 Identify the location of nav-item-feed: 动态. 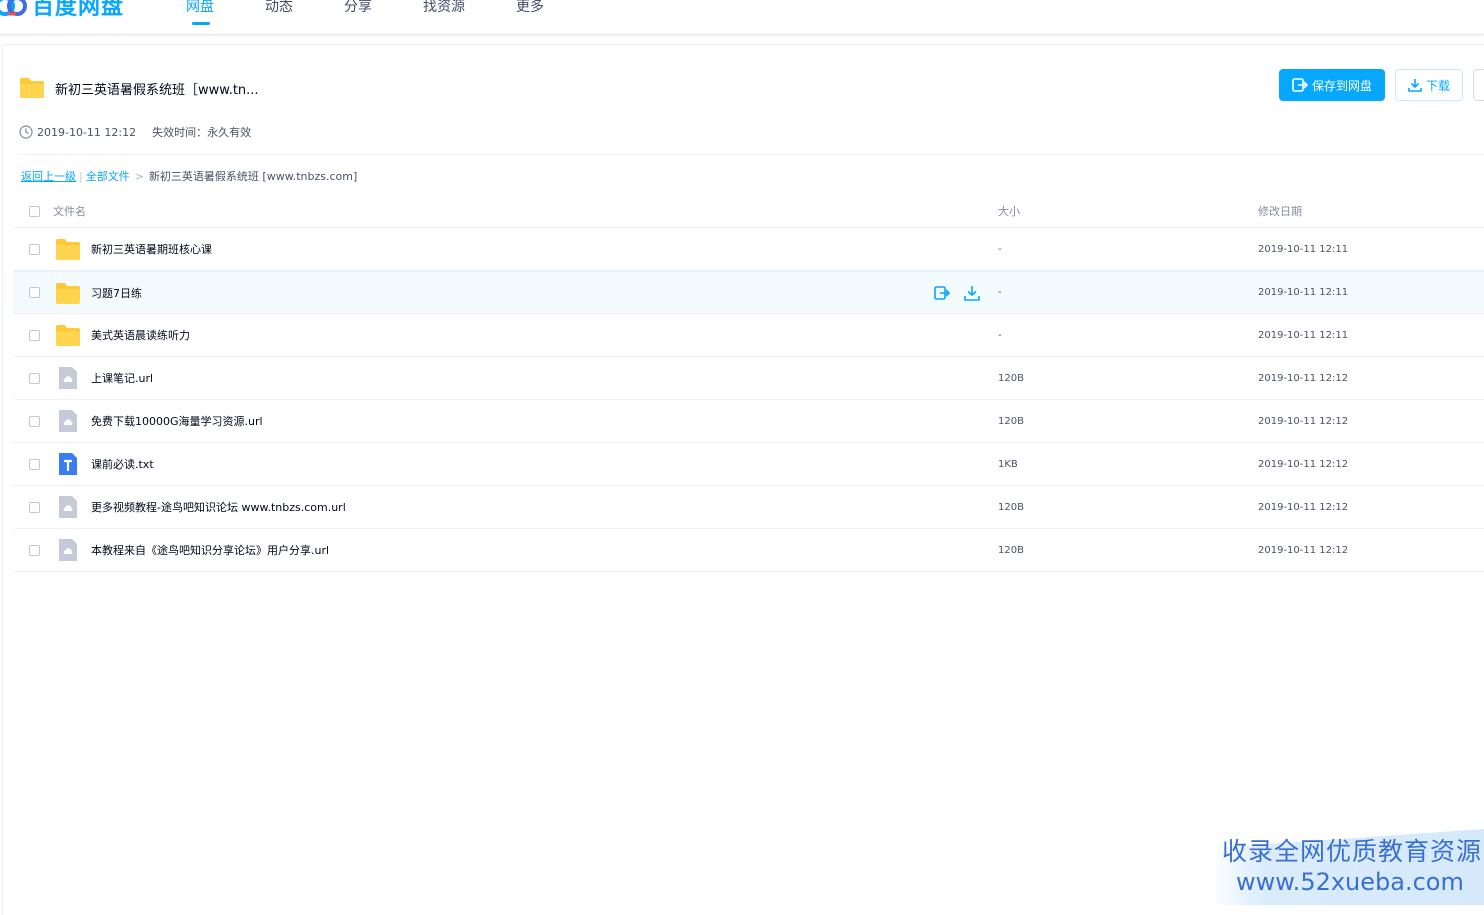
(279, 8).